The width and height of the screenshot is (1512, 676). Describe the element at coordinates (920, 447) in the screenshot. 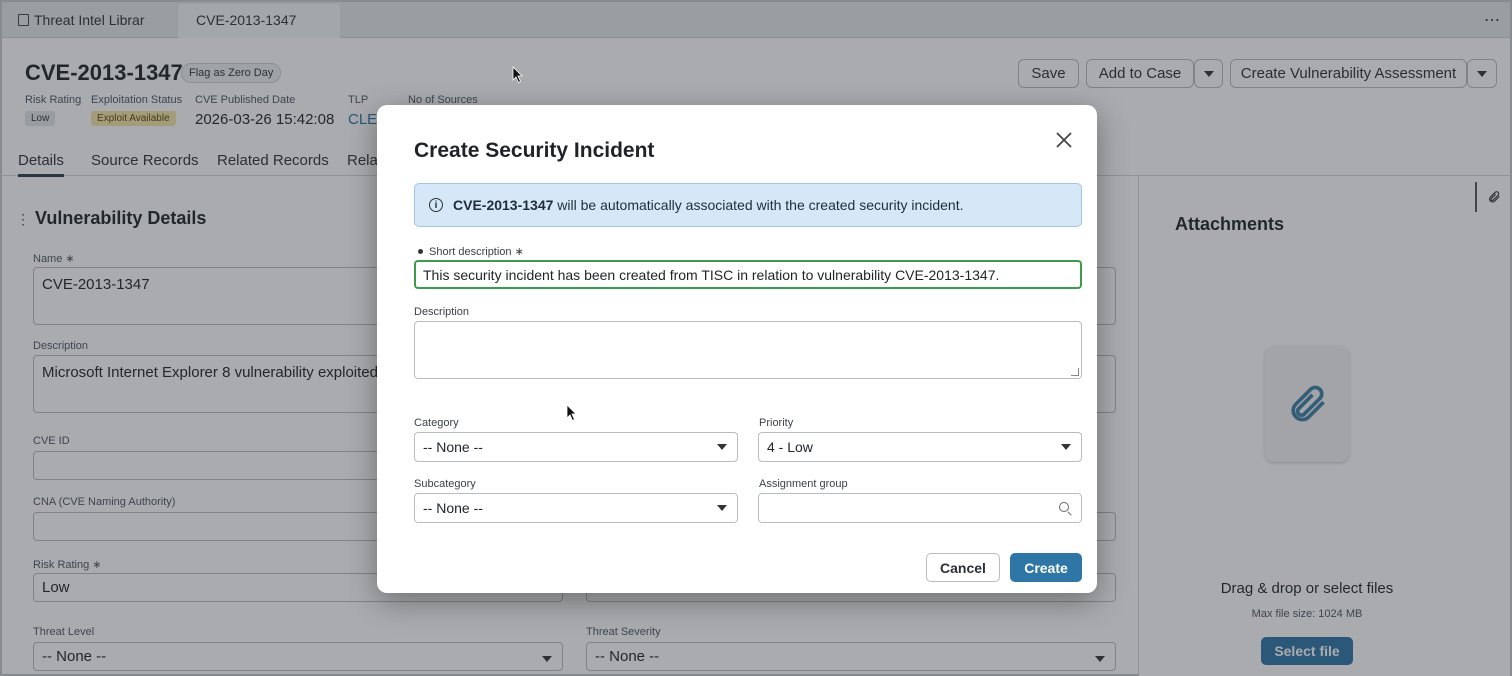

I see `priority-select: 4 - Low` at that location.